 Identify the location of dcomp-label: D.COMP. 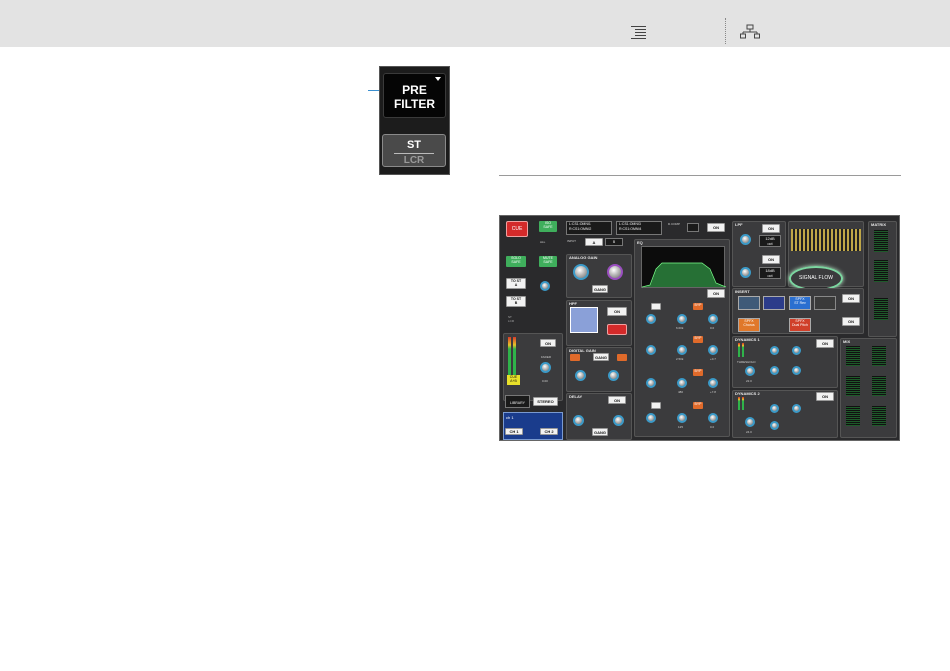
(674, 224).